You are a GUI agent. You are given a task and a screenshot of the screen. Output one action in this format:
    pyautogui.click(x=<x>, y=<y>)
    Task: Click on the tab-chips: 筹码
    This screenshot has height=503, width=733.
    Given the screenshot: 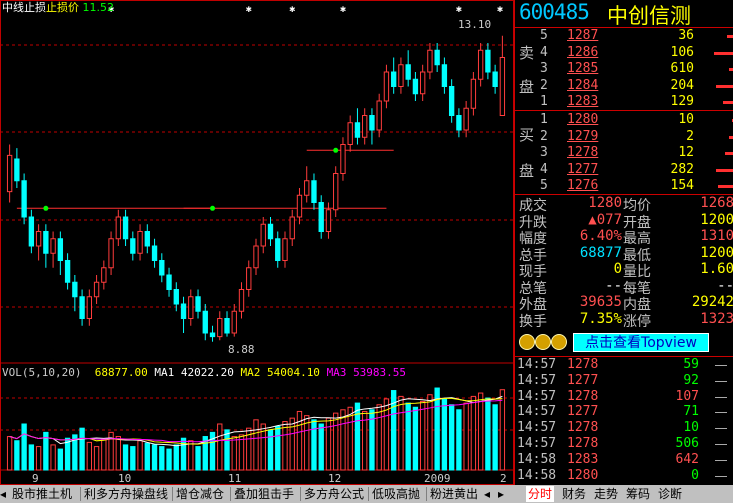 What is the action you would take?
    pyautogui.click(x=638, y=494)
    